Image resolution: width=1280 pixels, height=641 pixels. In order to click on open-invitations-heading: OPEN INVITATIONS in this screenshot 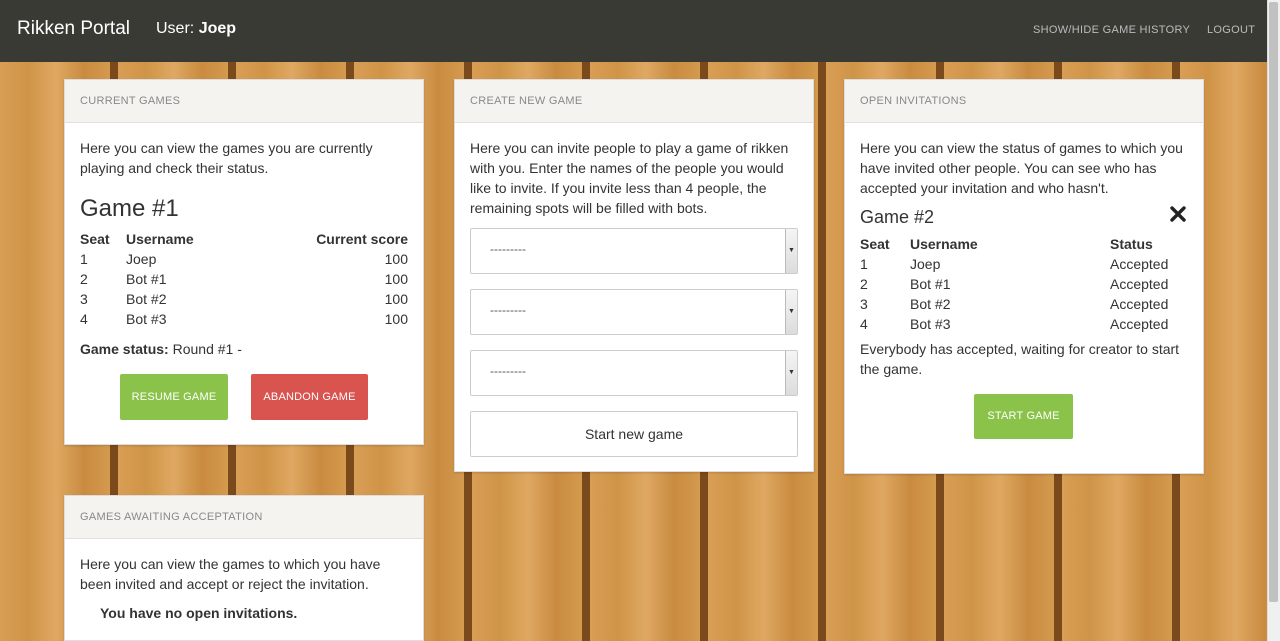, I will do `click(1024, 101)`.